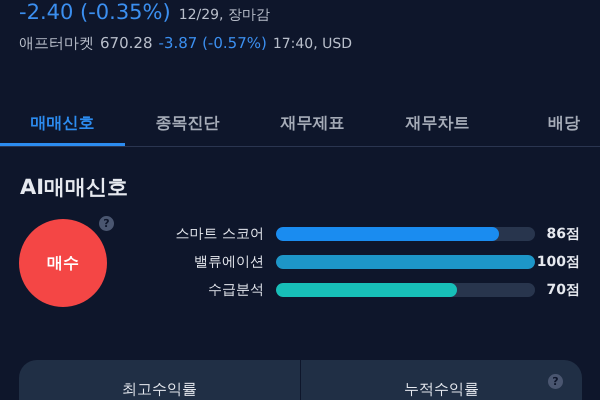 The width and height of the screenshot is (600, 400). Describe the element at coordinates (95, 12) in the screenshot. I see `price-change: -2.40 (-0.35%)` at that location.